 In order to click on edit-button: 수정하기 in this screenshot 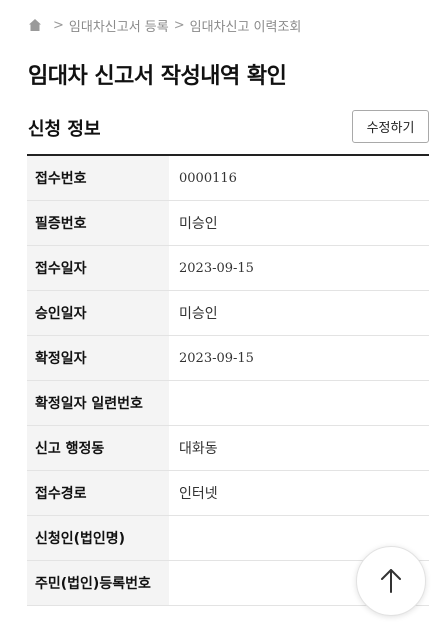, I will do `click(390, 126)`.